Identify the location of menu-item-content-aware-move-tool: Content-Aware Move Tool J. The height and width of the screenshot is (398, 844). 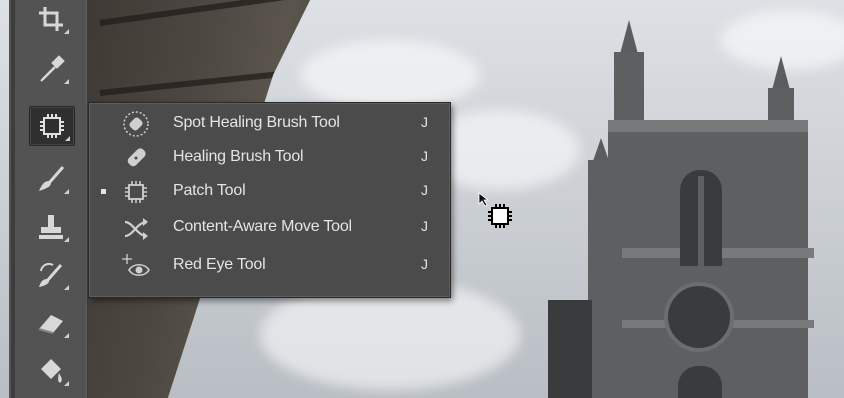
(269, 228).